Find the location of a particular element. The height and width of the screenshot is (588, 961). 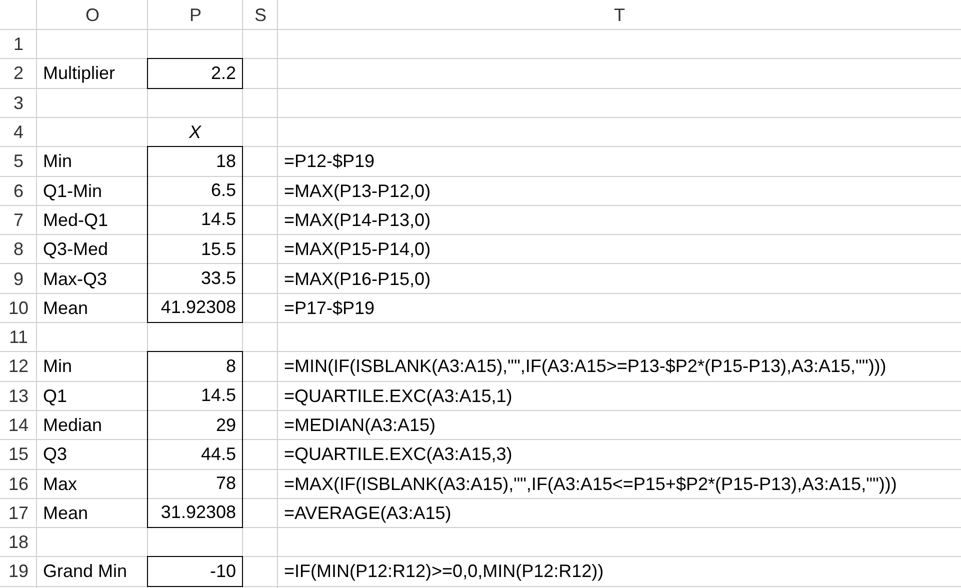

formula-text: =MAX(P14-P13,0) is located at coordinates (357, 220).